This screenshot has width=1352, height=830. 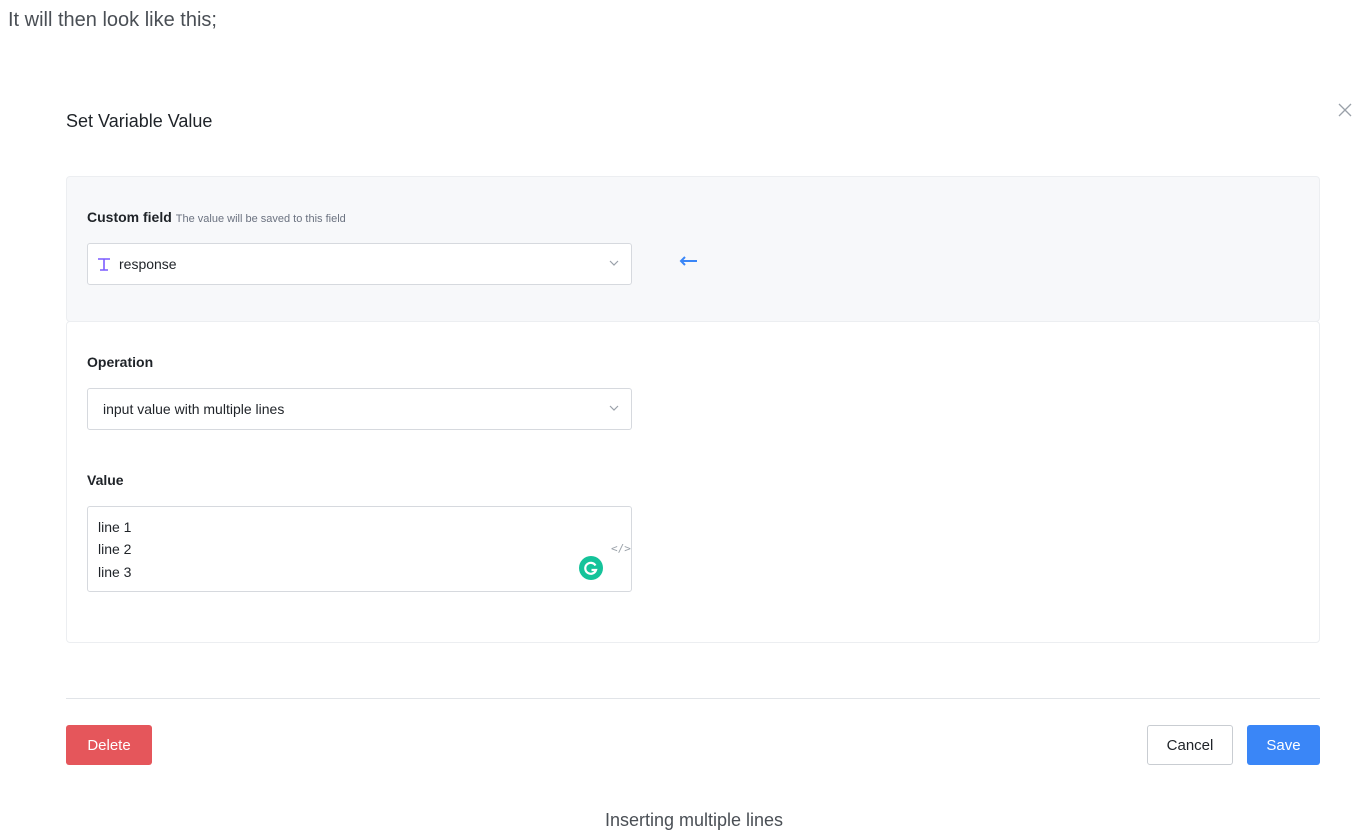 I want to click on delete-button: Delete, so click(x=109, y=745).